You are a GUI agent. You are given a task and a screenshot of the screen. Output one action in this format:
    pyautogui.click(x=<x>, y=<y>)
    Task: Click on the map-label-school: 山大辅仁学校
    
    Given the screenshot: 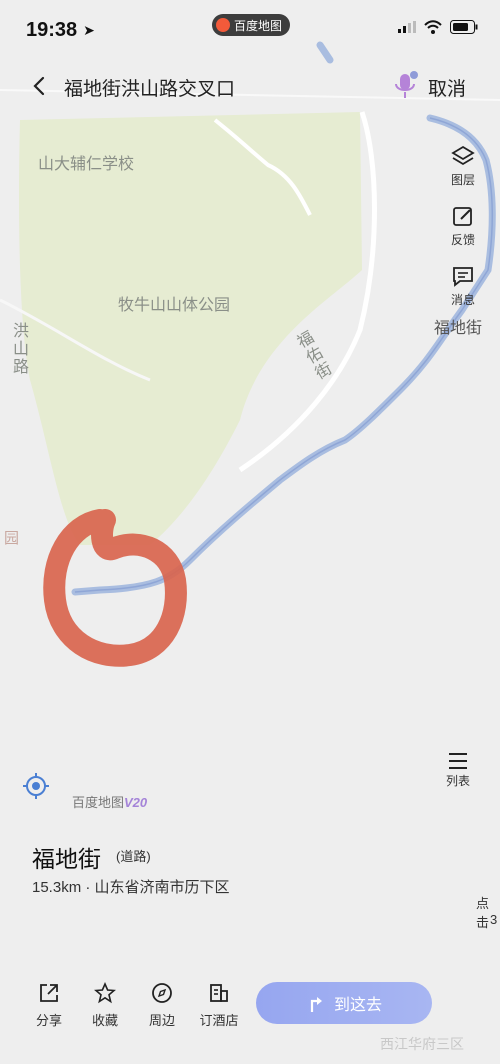 What is the action you would take?
    pyautogui.click(x=86, y=162)
    